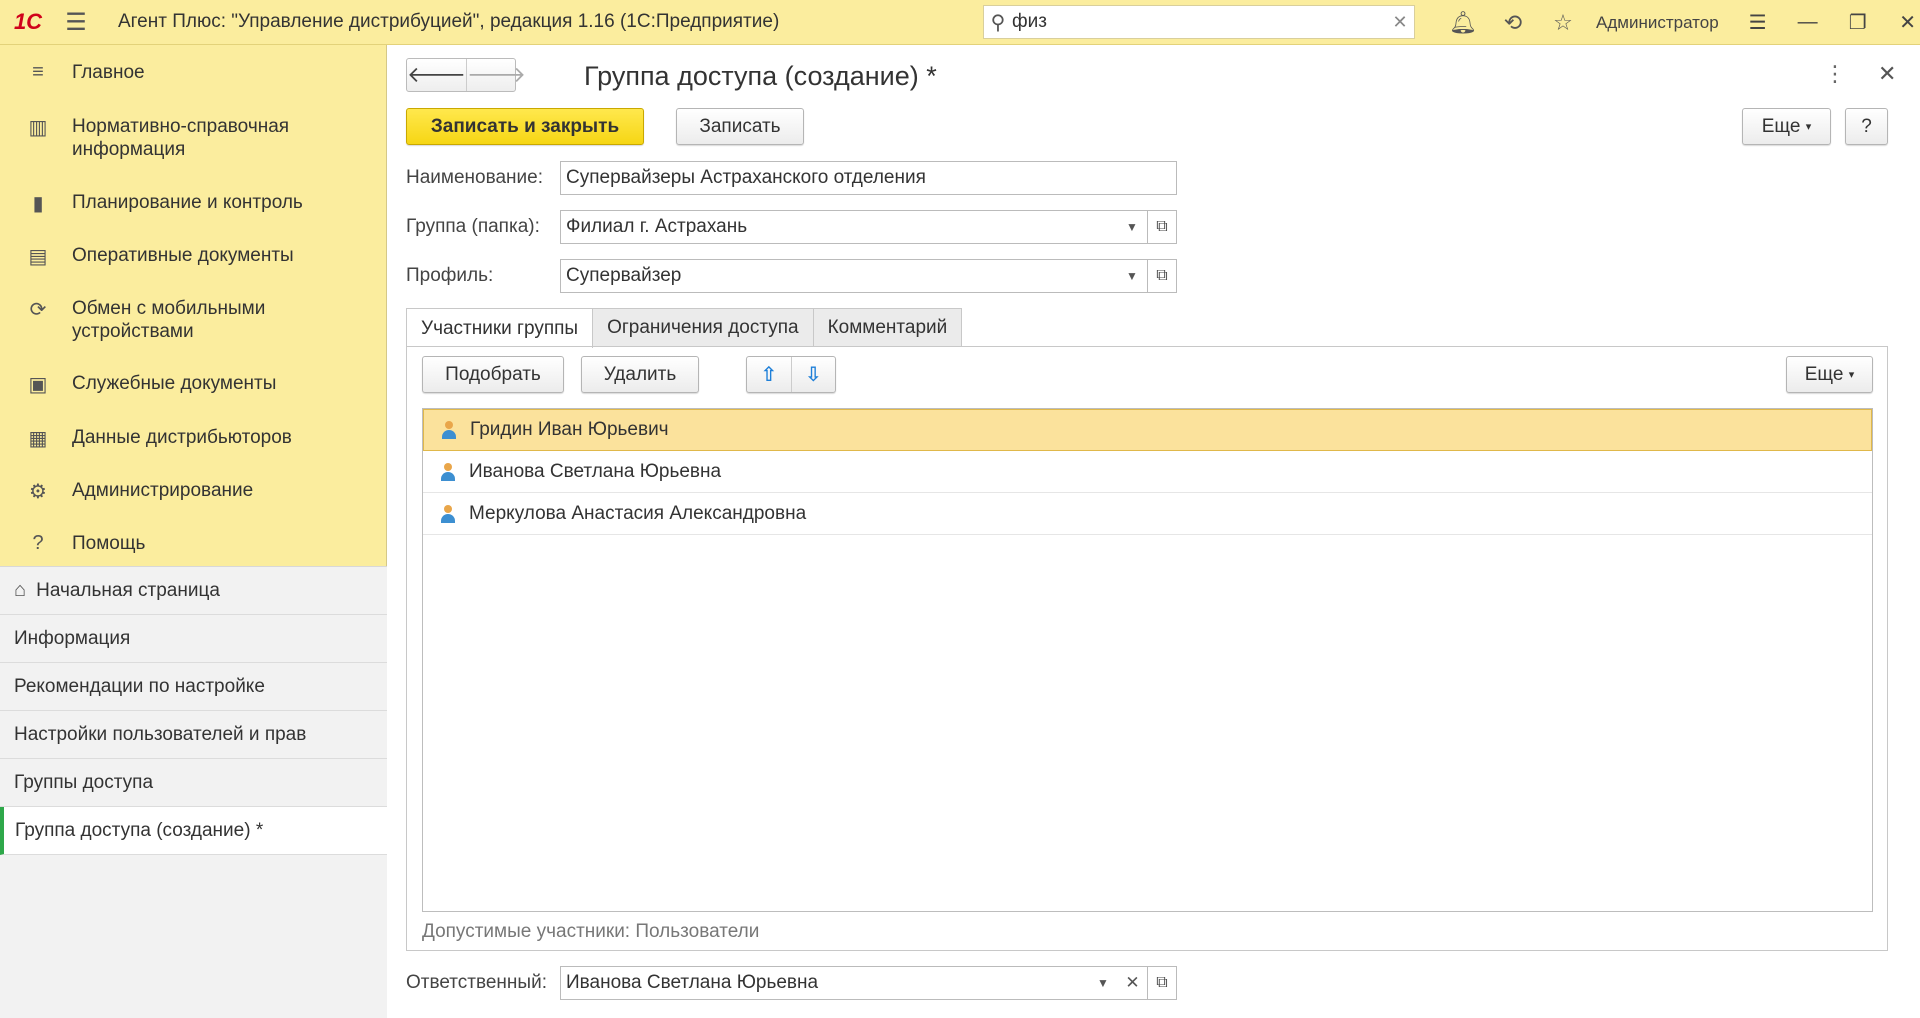 This screenshot has height=1018, width=1920. I want to click on section-planning: ▮ Планирование и контроль, so click(156, 203).